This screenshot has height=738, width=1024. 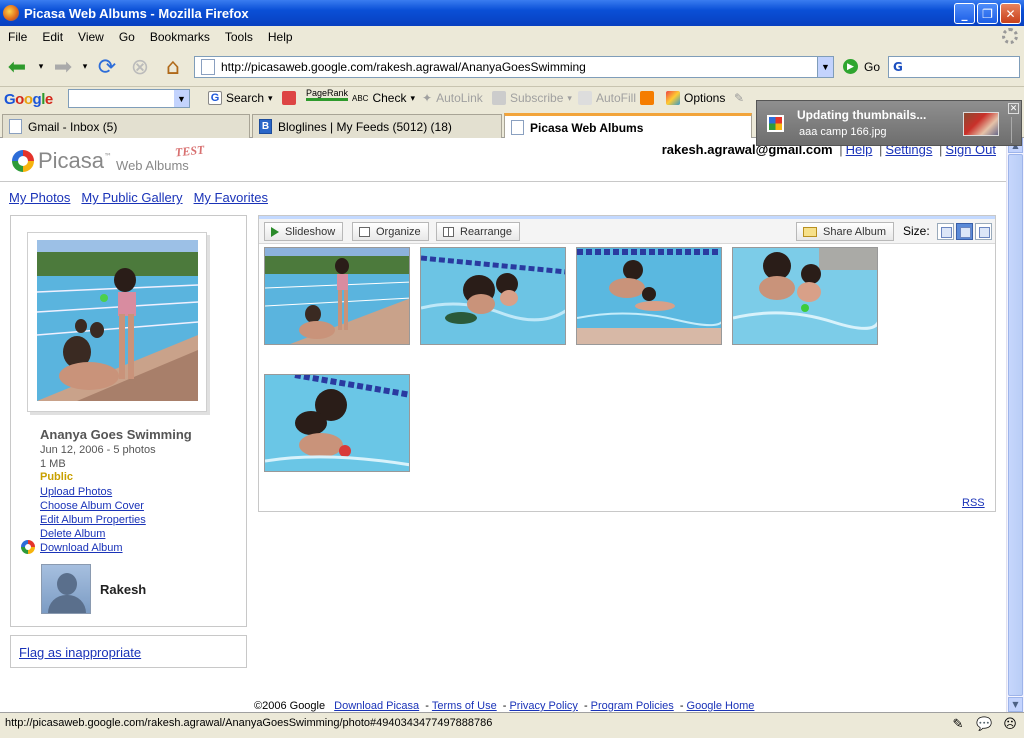 I want to click on download-album-link: Download Album, so click(x=93, y=548).